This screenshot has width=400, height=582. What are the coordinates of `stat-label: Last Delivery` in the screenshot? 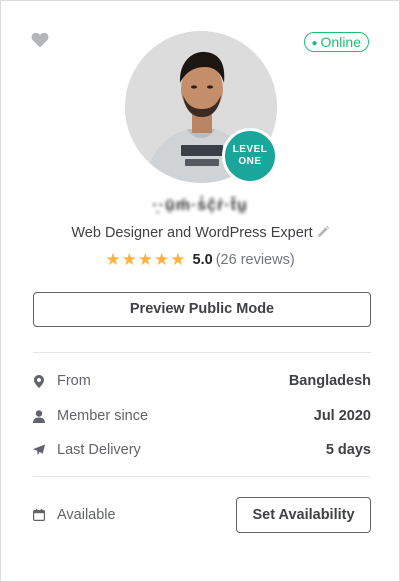 It's located at (99, 450).